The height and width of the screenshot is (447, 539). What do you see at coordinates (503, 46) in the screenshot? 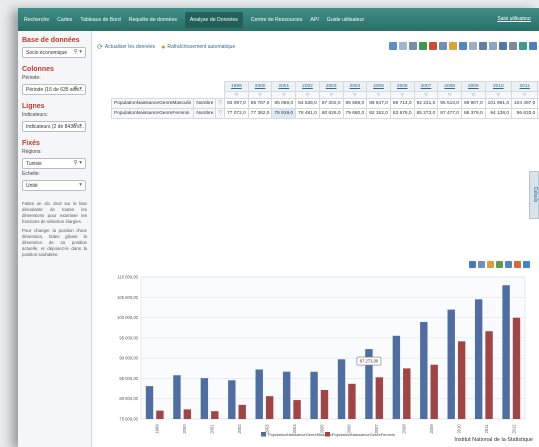
I see `columns-icon` at bounding box center [503, 46].